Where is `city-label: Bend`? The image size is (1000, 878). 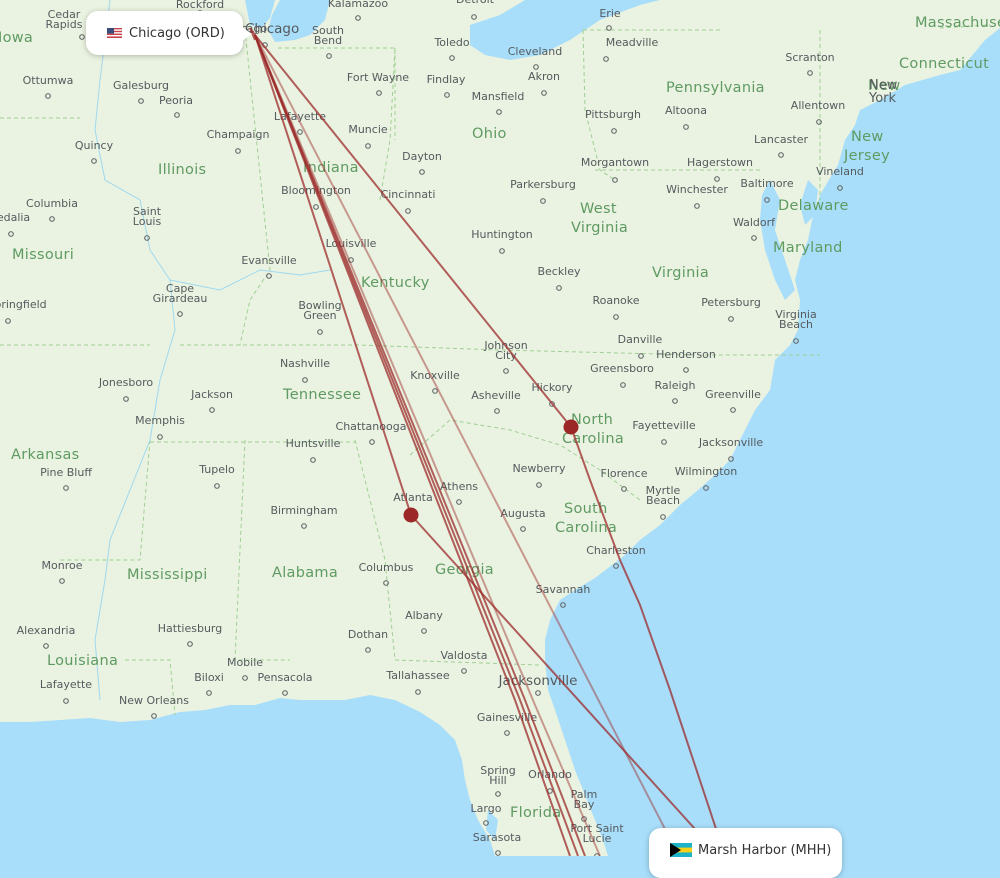 city-label: Bend is located at coordinates (328, 40).